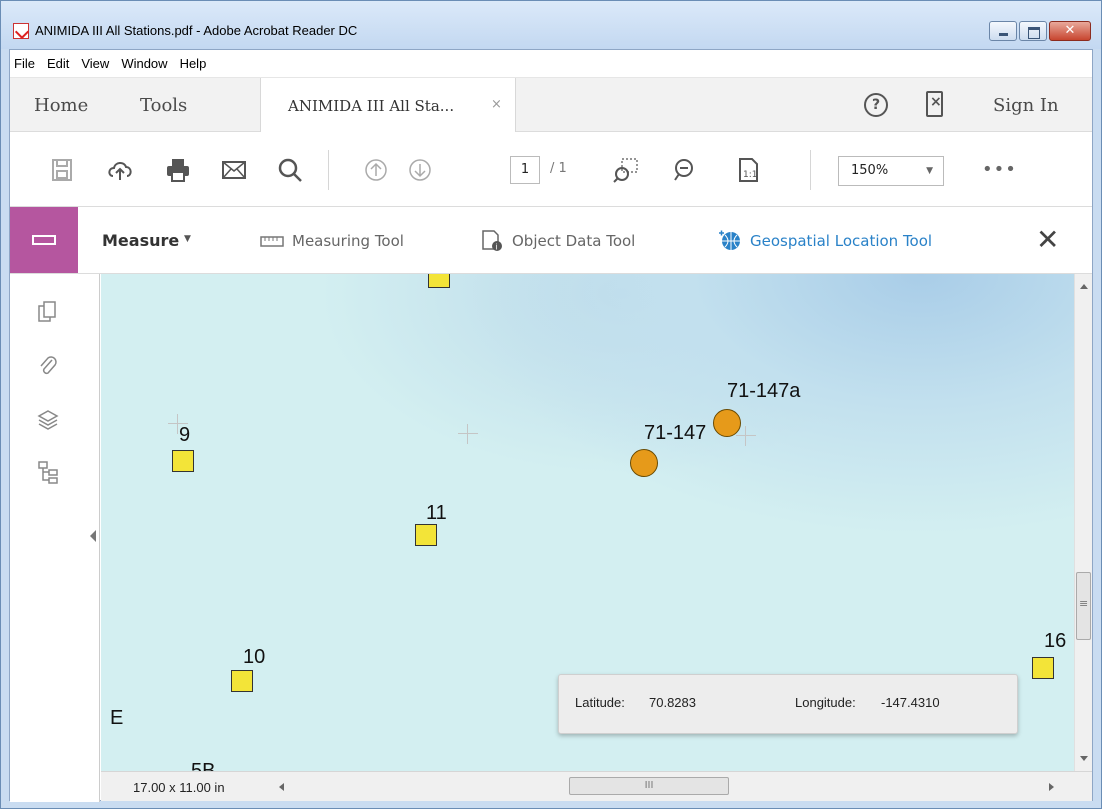 Image resolution: width=1102 pixels, height=809 pixels. I want to click on menu-file: File, so click(24, 63).